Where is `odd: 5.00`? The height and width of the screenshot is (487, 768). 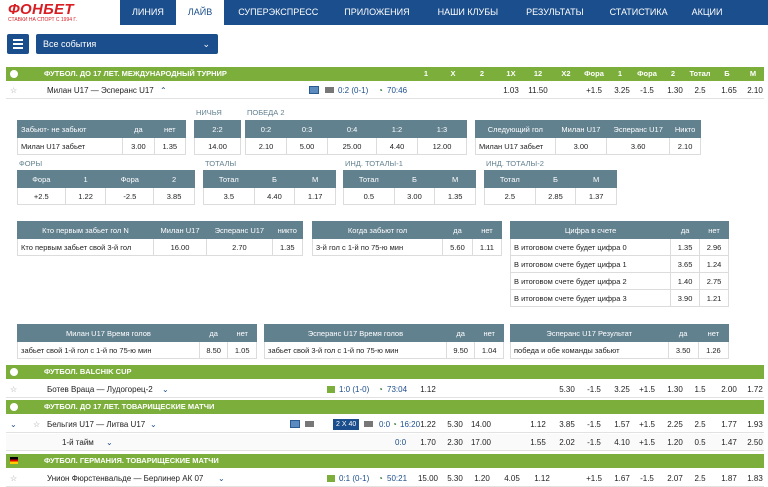 odd: 5.00 is located at coordinates (307, 146).